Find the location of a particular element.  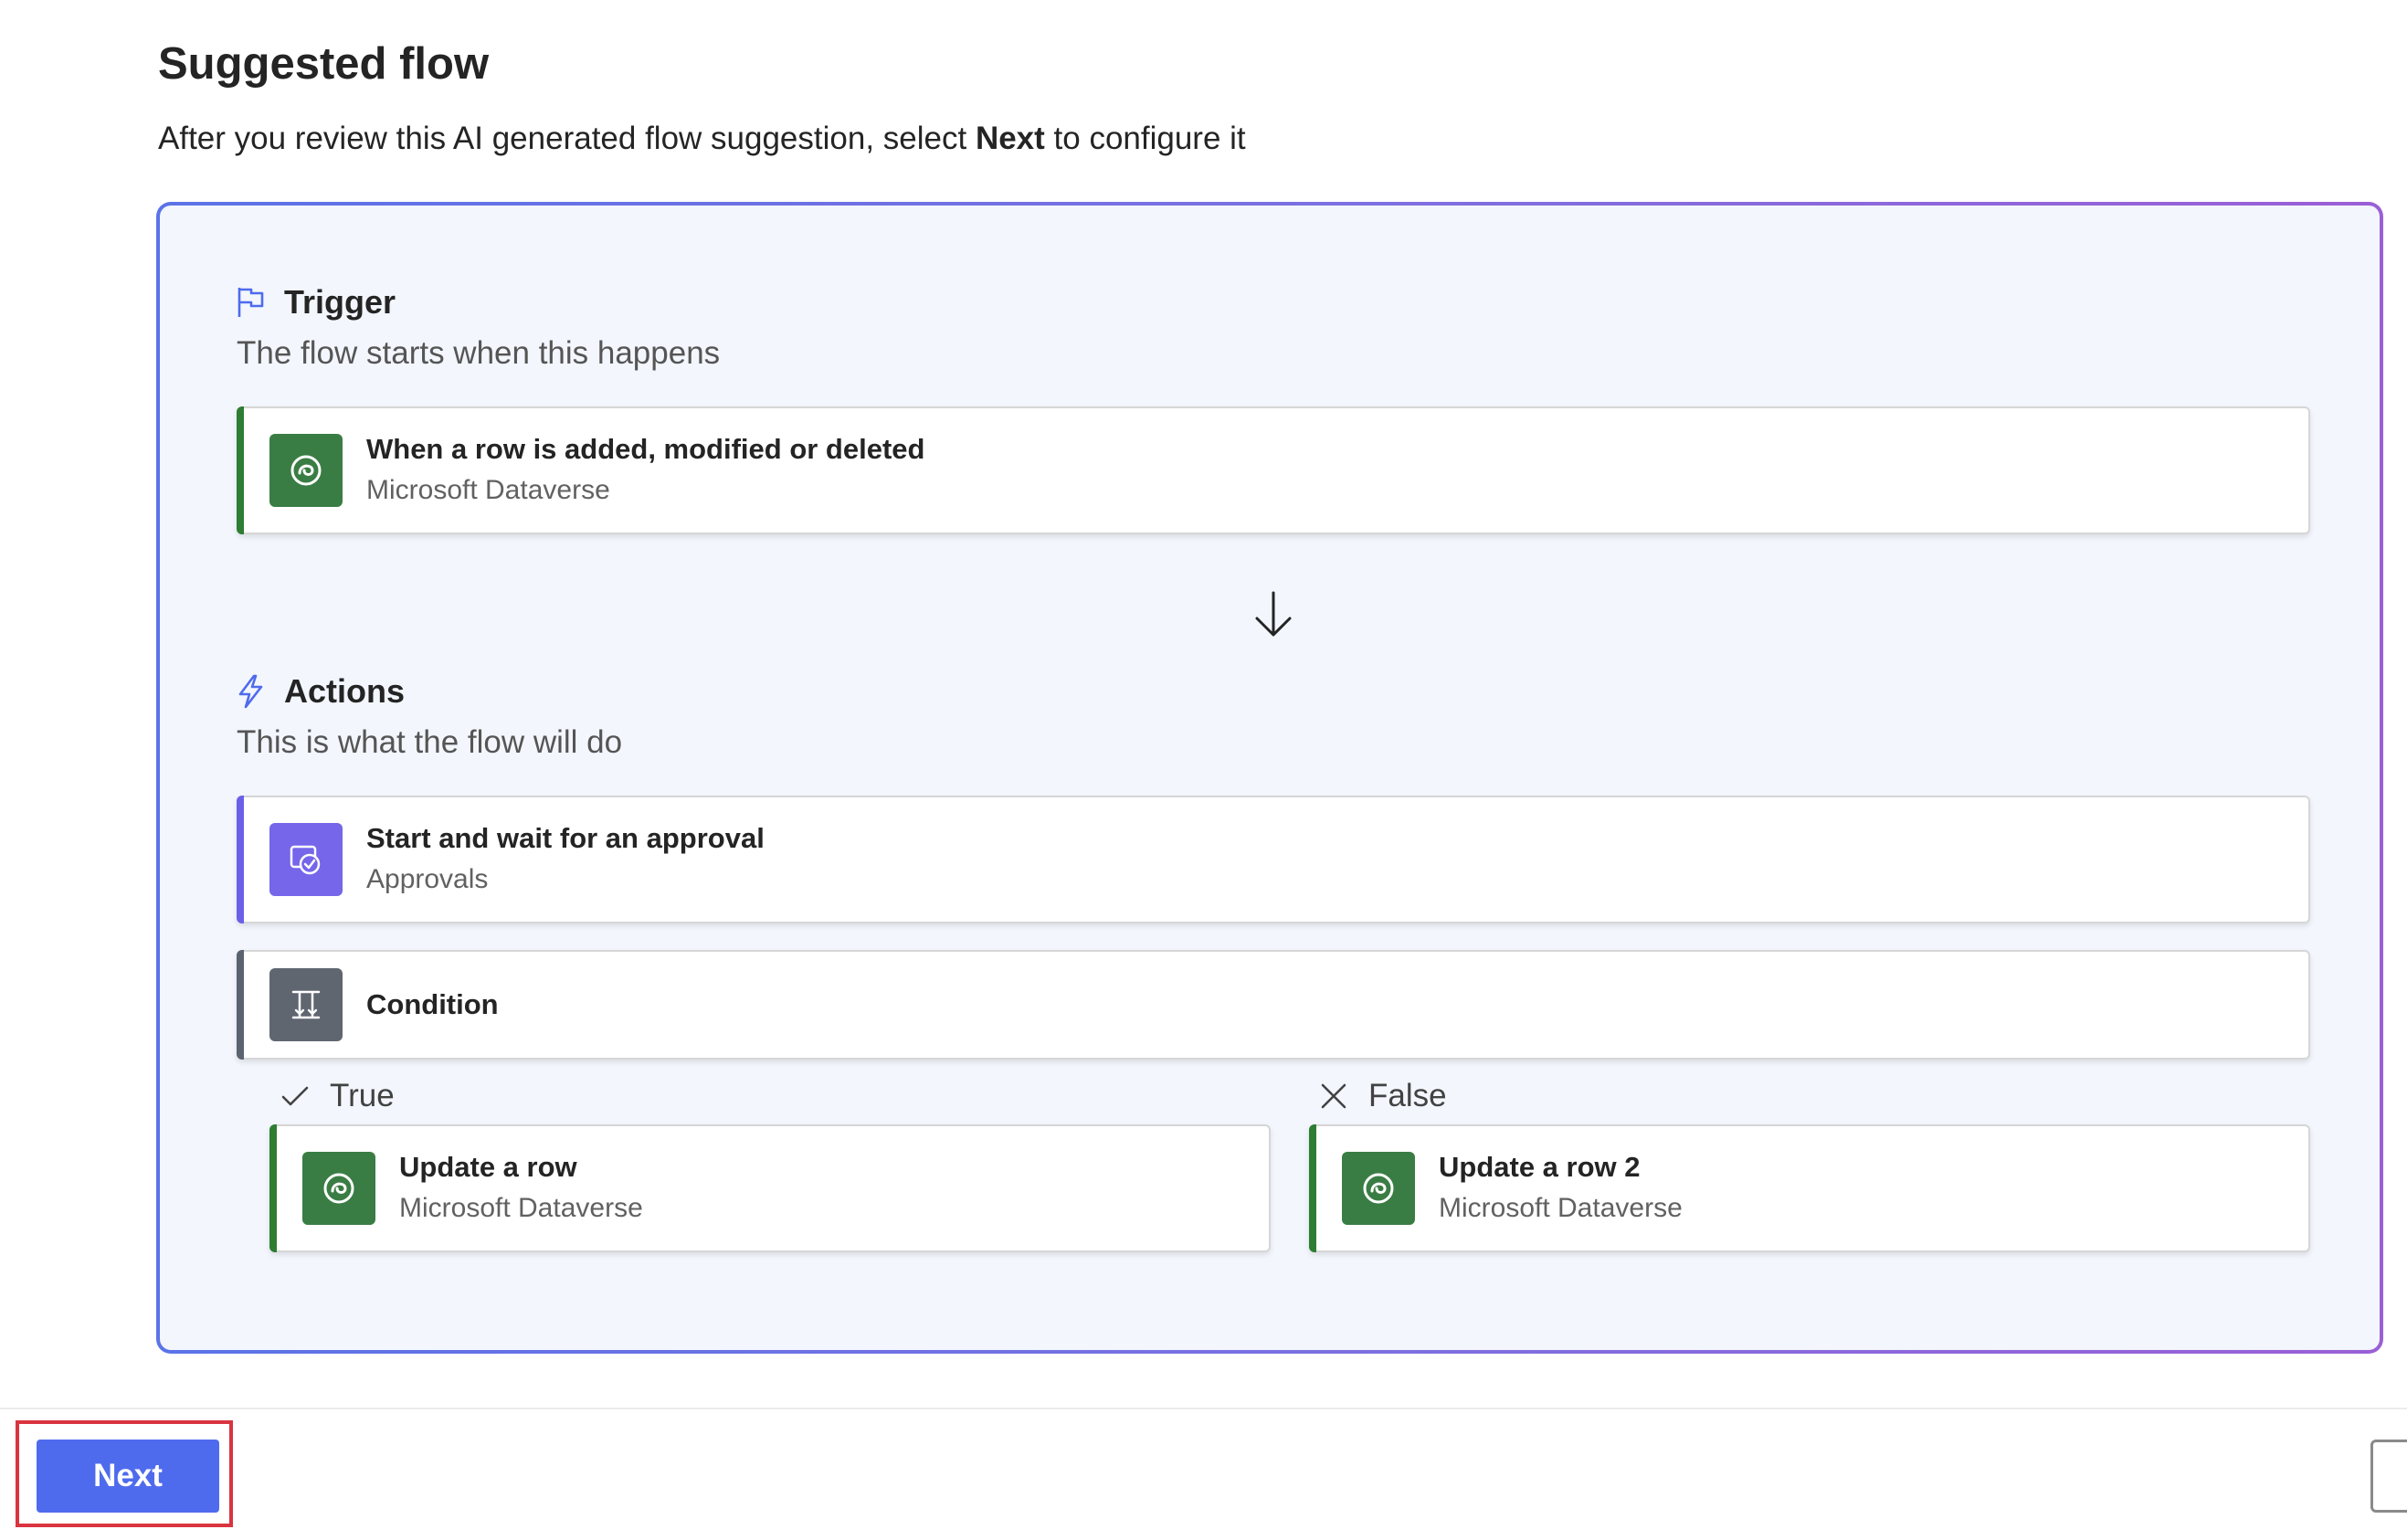

subtitle-text-after: to configure it is located at coordinates (1145, 138).